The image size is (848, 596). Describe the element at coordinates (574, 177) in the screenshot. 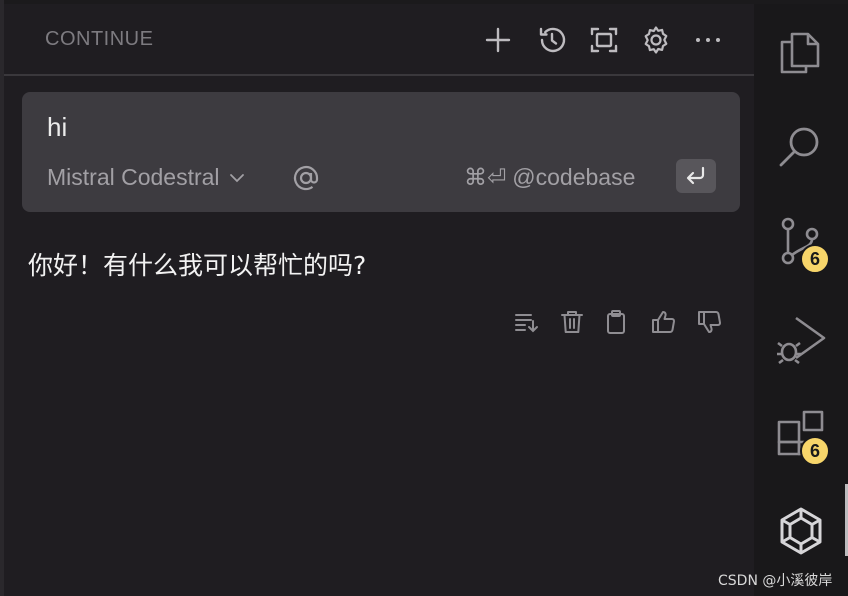

I see `codebase-label: @codebase` at that location.